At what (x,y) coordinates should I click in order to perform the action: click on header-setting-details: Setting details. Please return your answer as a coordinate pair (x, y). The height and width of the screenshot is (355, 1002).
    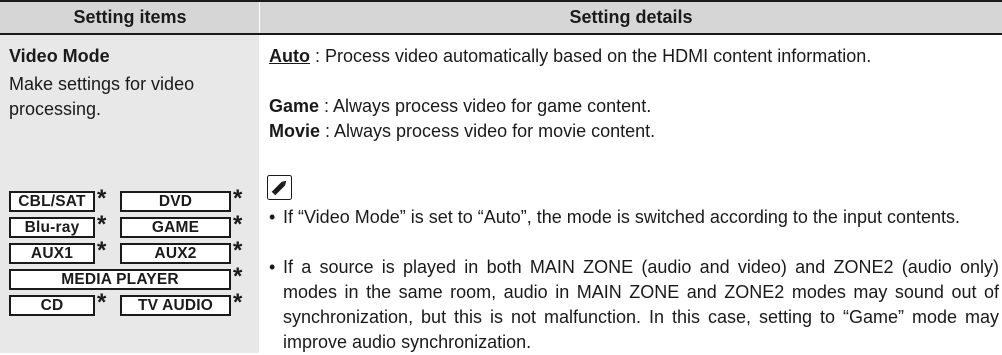
    Looking at the image, I should click on (631, 17).